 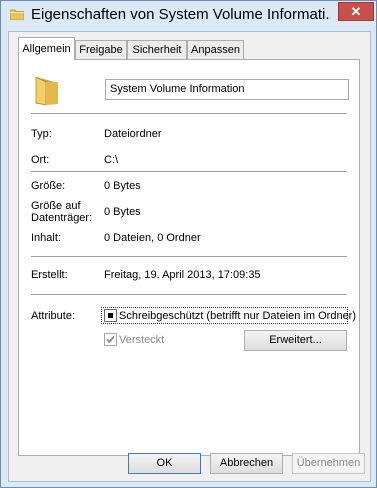 I want to click on large-folder-icon, so click(x=46, y=91).